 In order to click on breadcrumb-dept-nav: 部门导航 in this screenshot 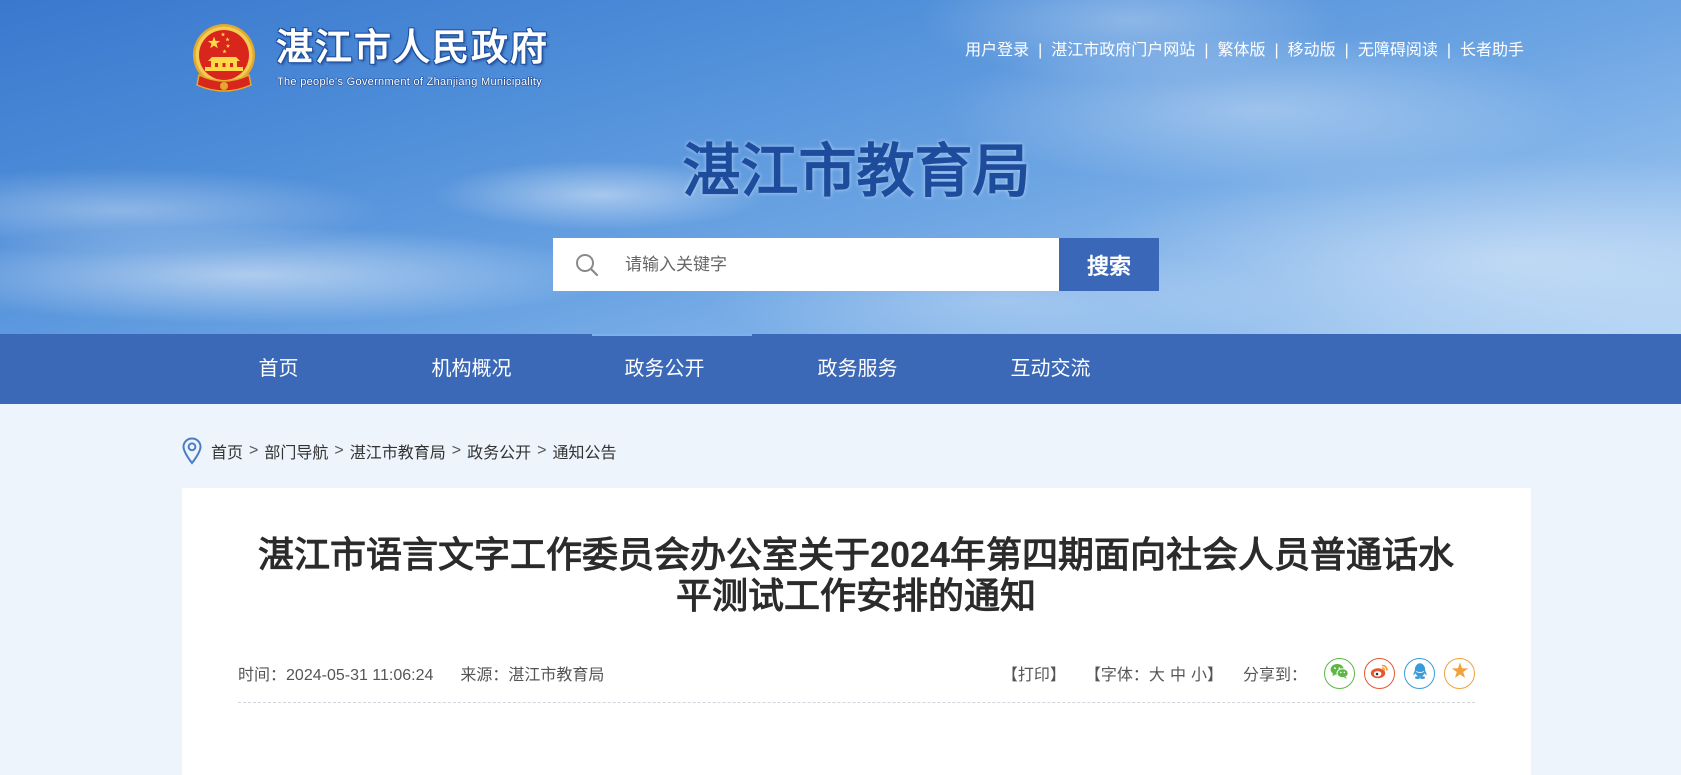, I will do `click(296, 451)`.